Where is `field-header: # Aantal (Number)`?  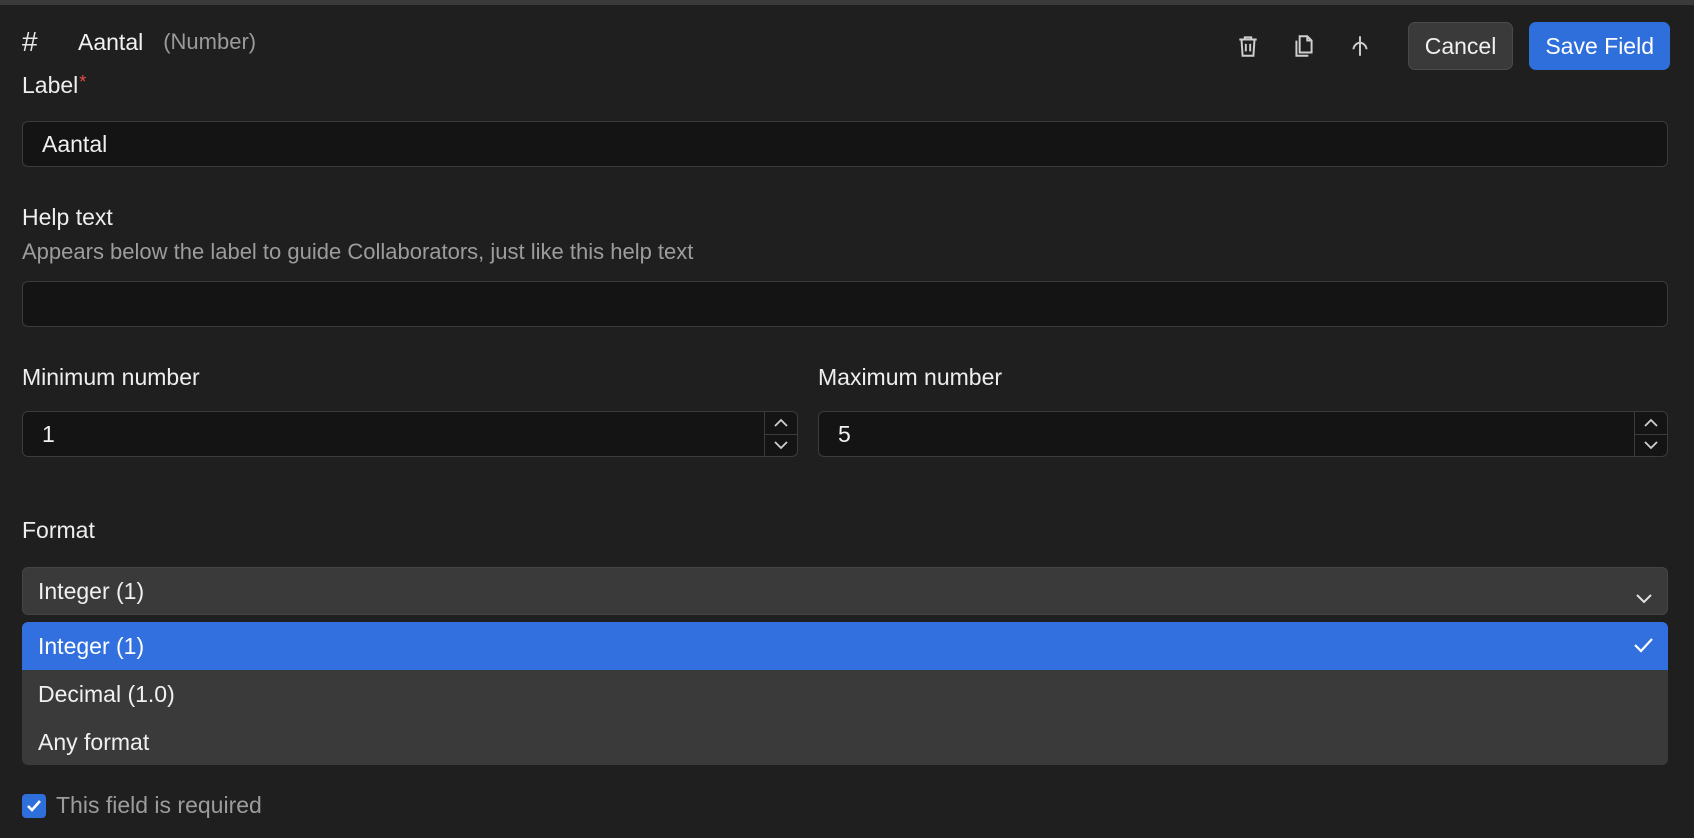
field-header: # Aantal (Number) is located at coordinates (139, 42).